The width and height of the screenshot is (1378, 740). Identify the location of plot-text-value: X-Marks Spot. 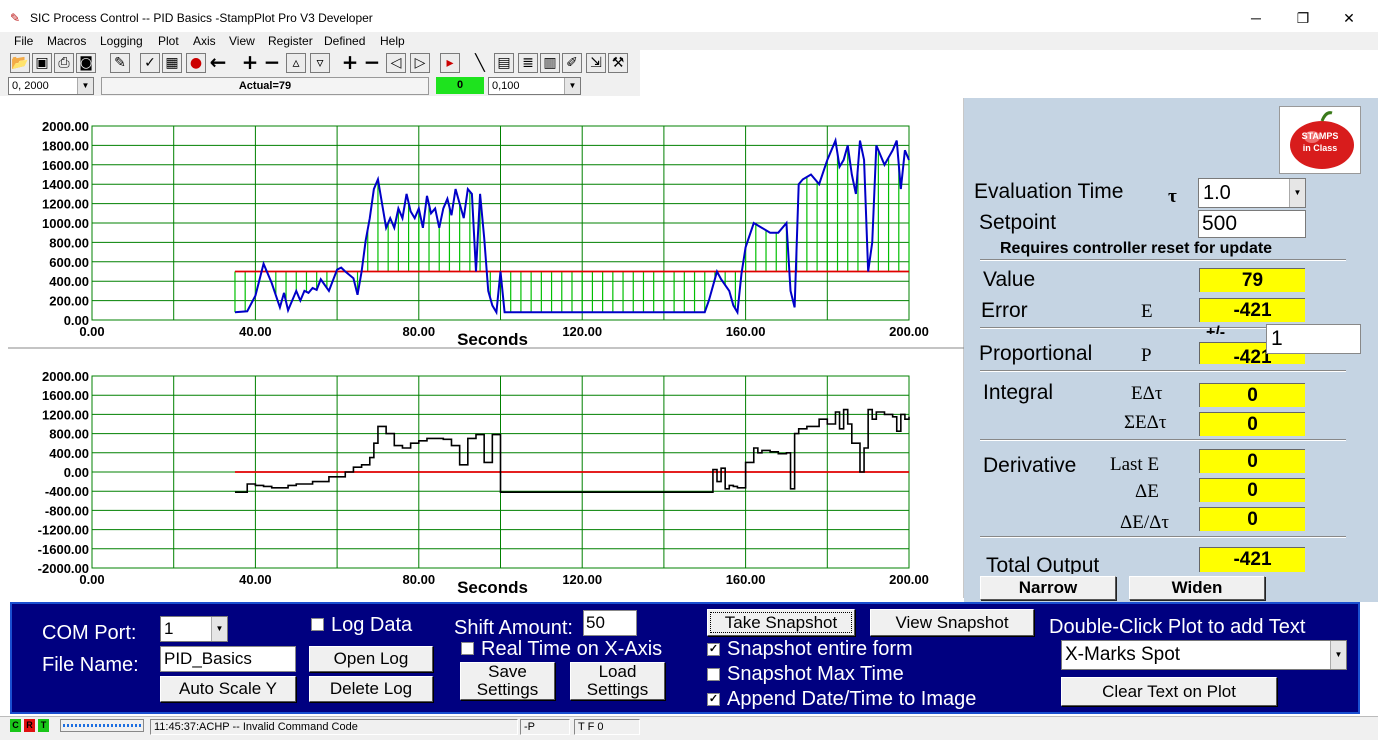
(1123, 654).